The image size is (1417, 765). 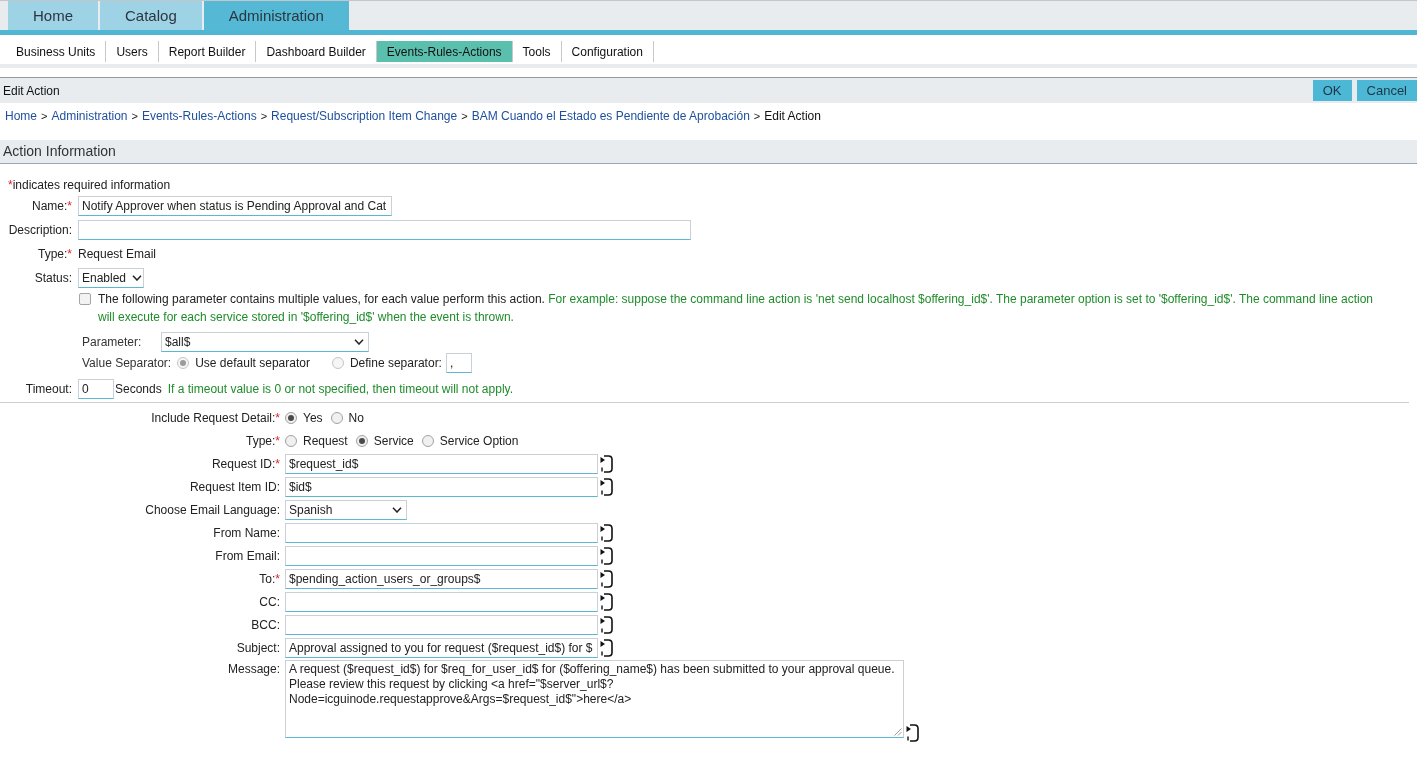 I want to click on resize-grip-icon, so click(x=898, y=732).